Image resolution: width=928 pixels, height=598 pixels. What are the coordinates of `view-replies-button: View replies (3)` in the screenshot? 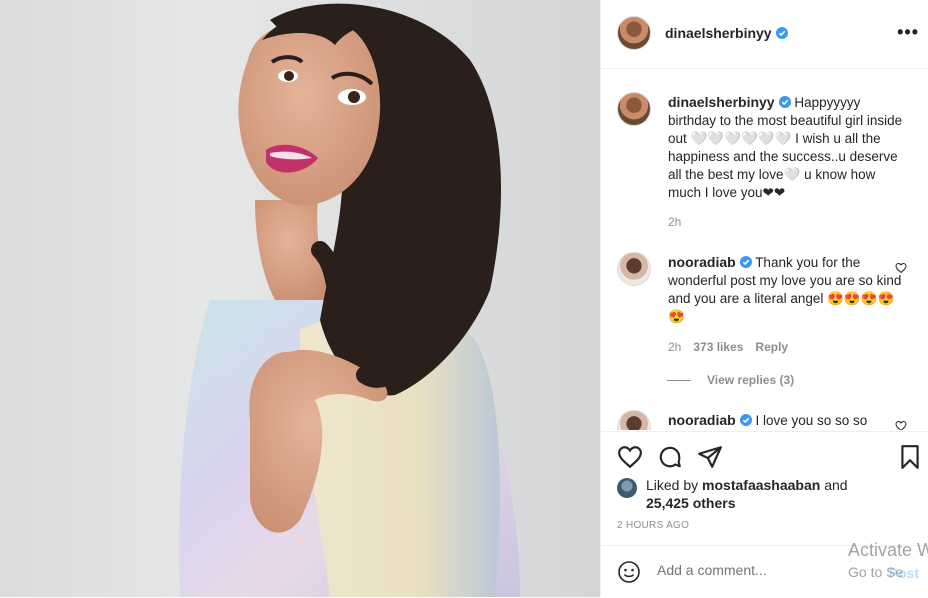 It's located at (730, 380).